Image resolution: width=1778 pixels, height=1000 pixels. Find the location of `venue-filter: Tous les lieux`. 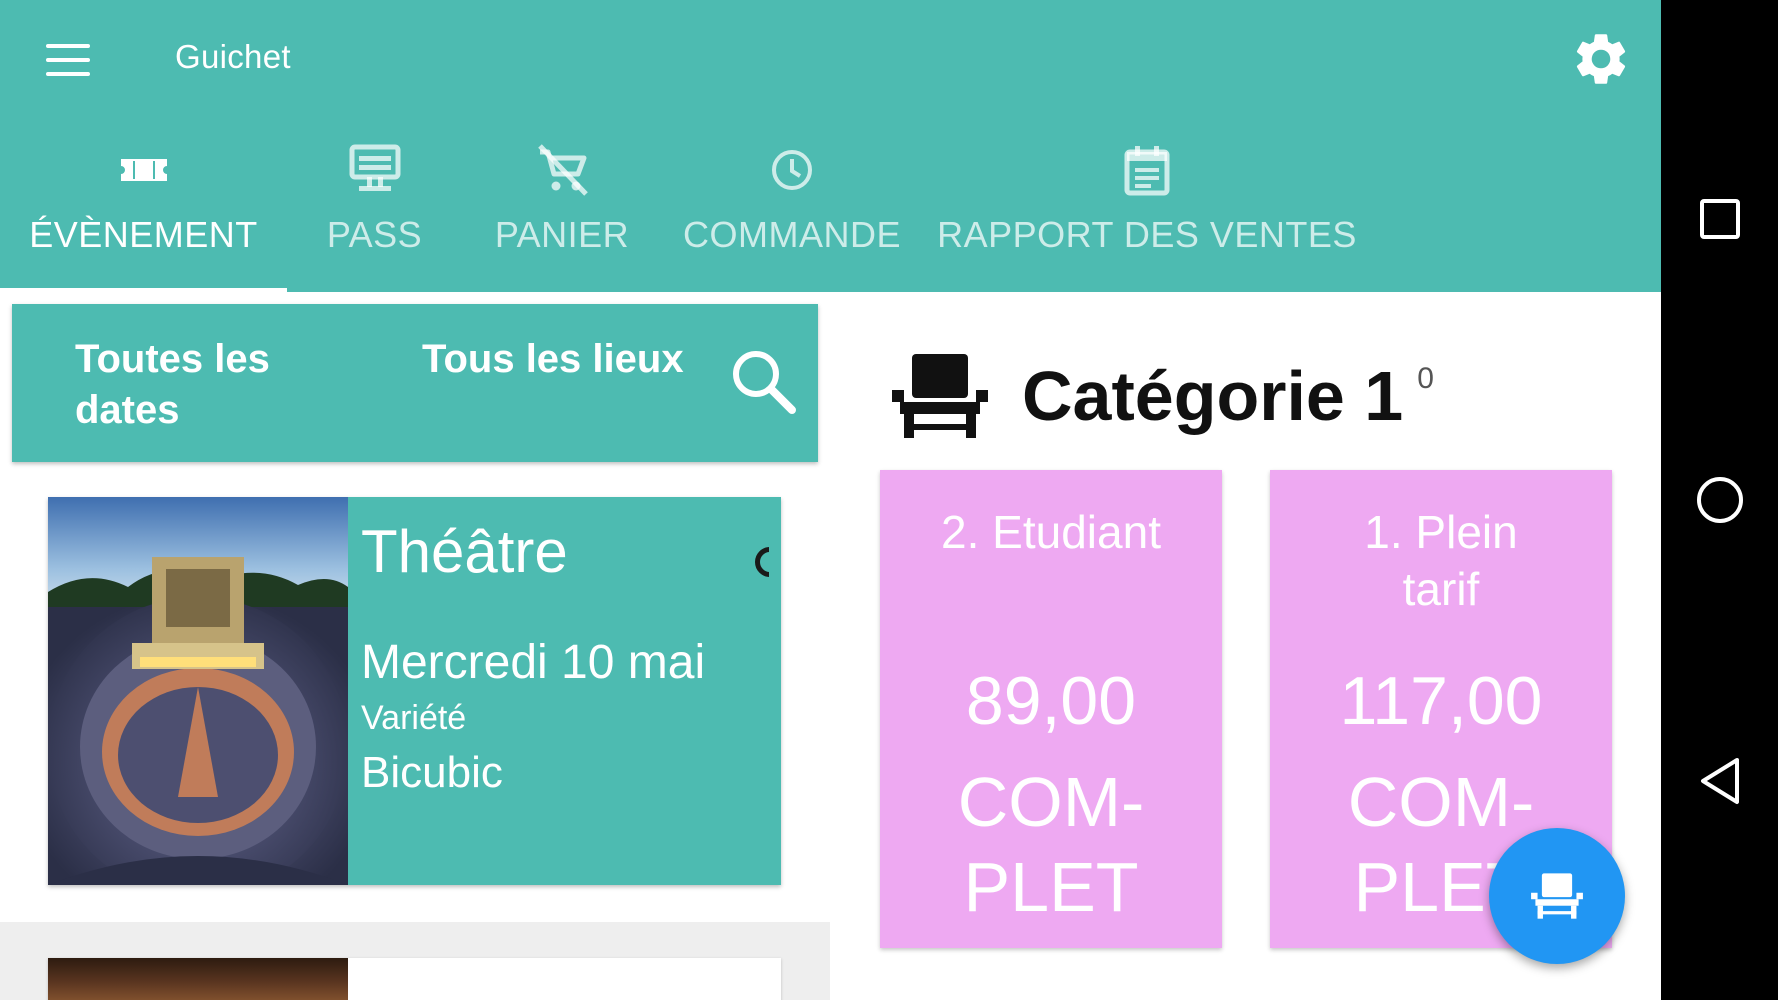

venue-filter: Tous les lieux is located at coordinates (568, 359).